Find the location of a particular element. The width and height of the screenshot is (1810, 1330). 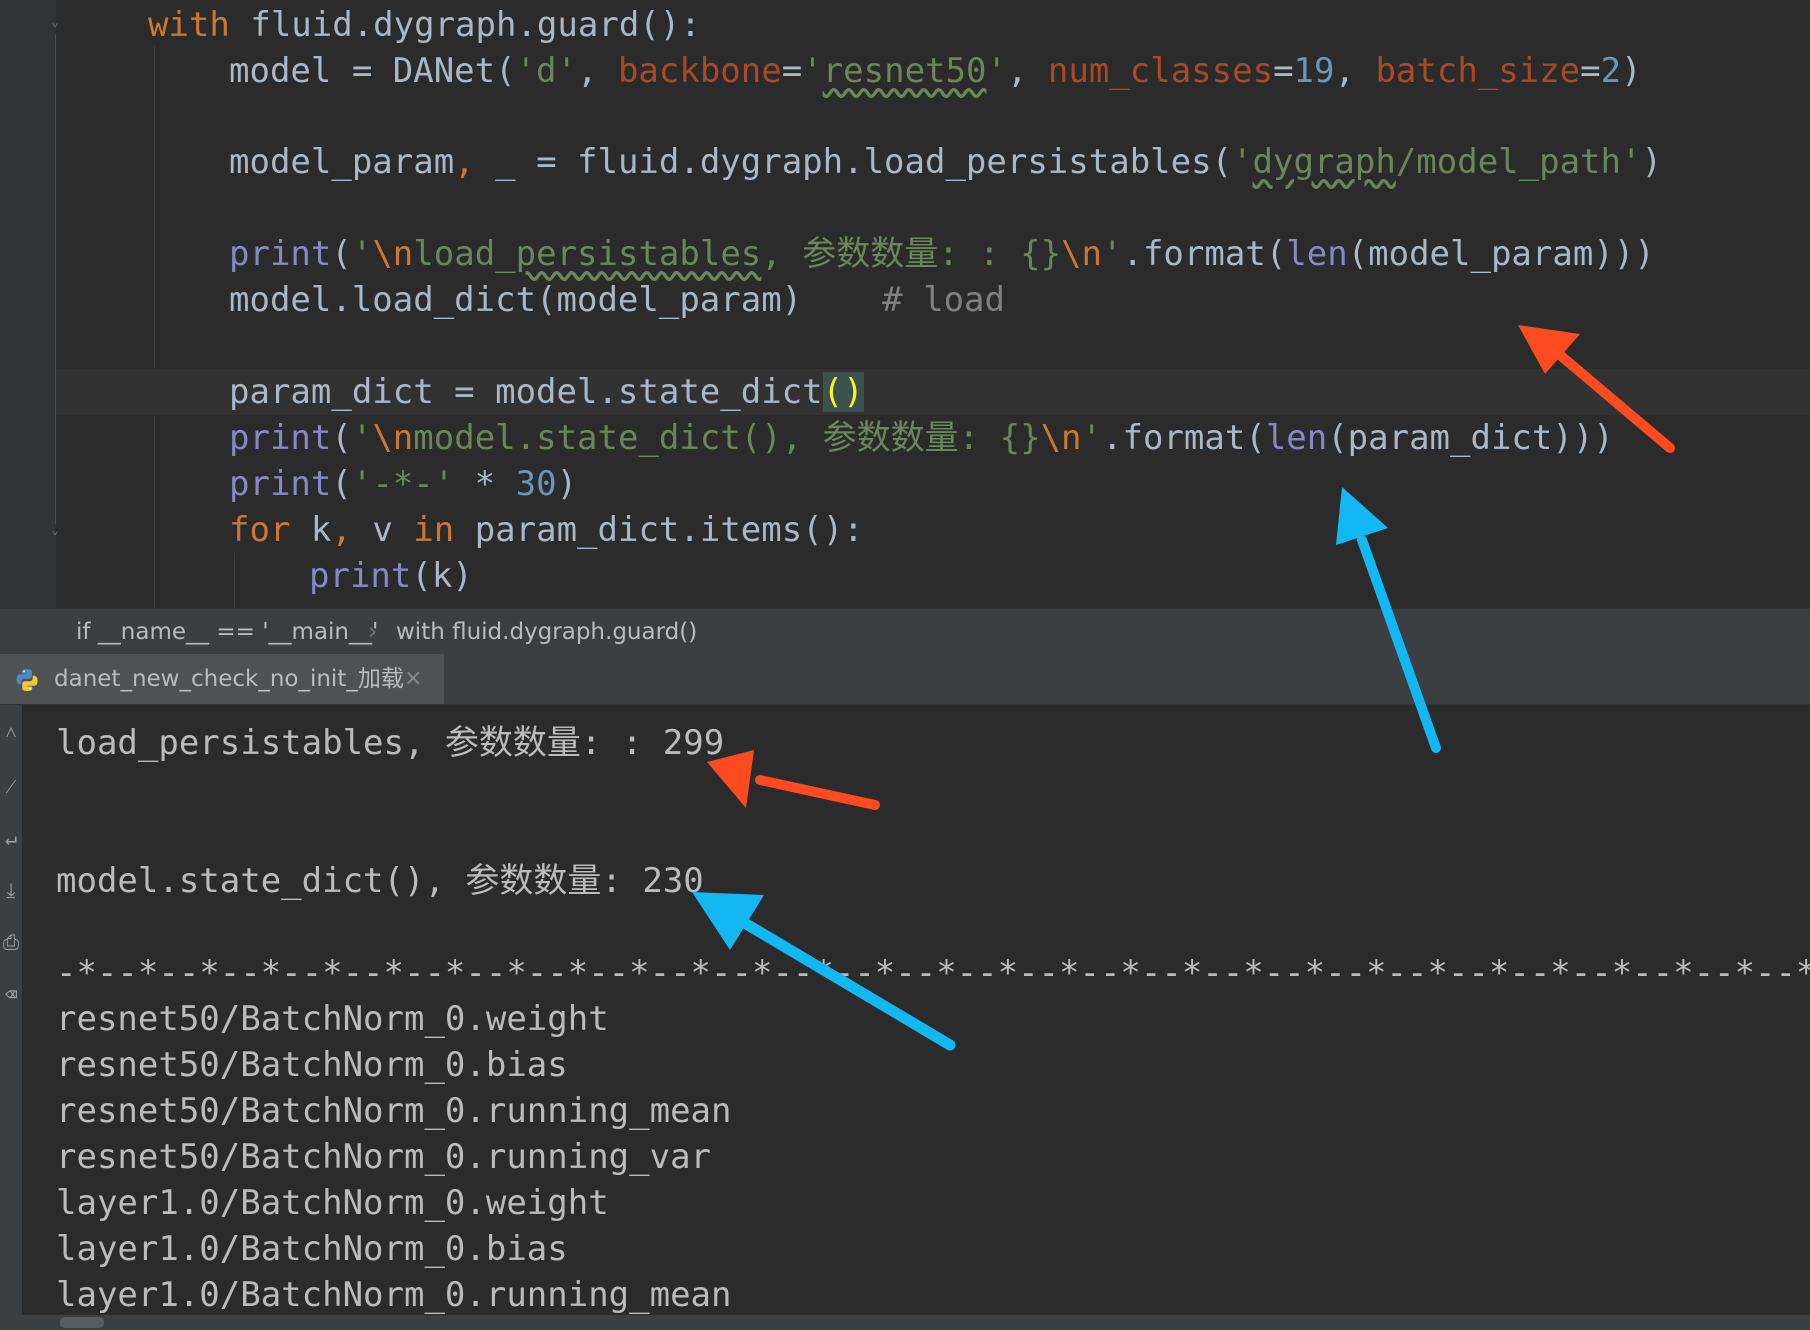

console-line: layer1.0/BatchNorm_0.weight is located at coordinates (332, 1203).